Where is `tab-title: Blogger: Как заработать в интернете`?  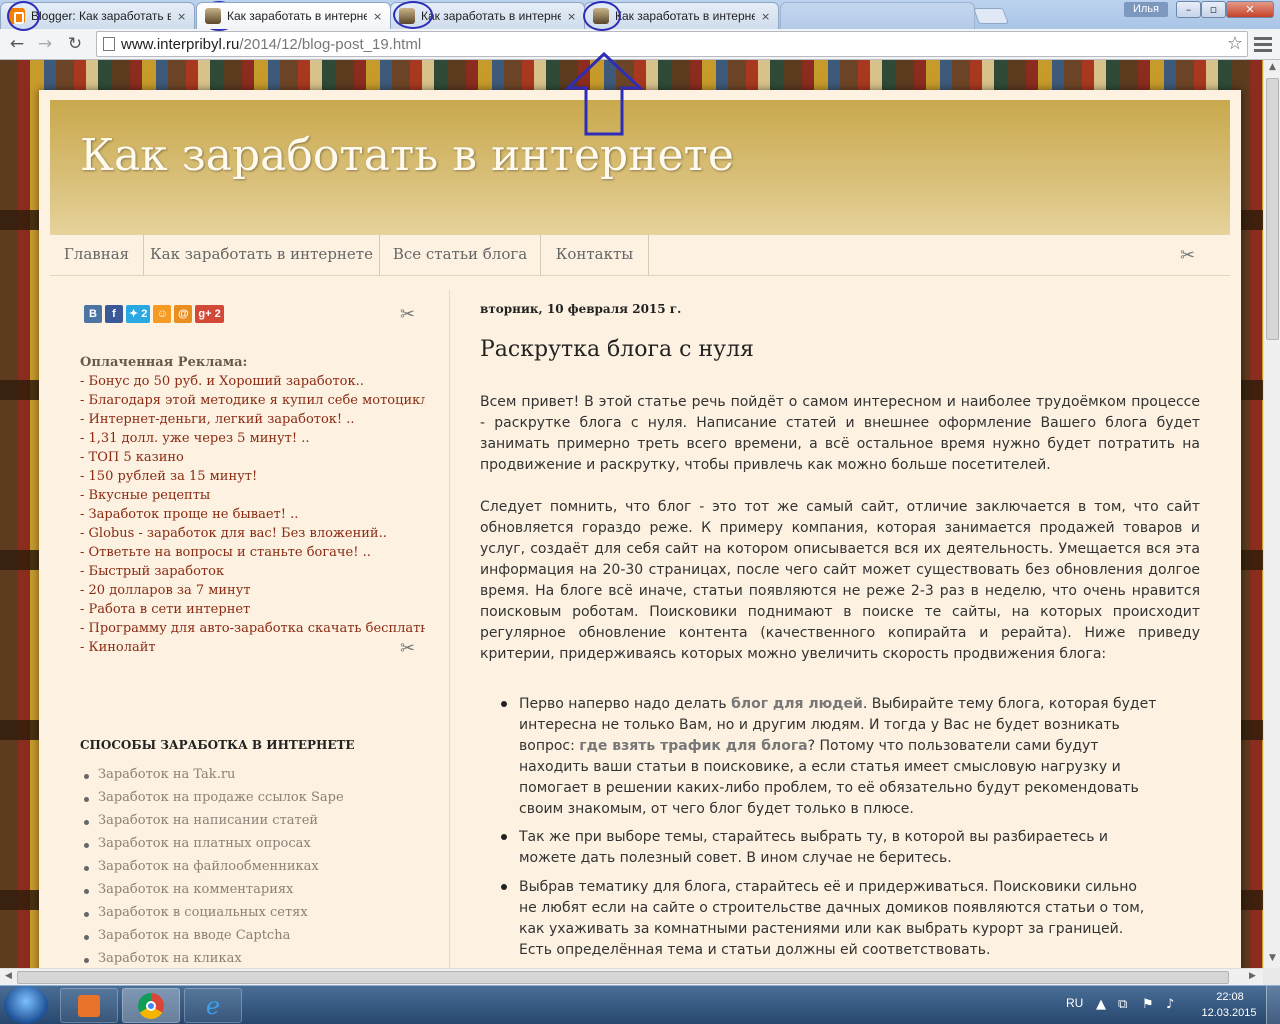
tab-title: Blogger: Как заработать в интернете is located at coordinates (101, 16).